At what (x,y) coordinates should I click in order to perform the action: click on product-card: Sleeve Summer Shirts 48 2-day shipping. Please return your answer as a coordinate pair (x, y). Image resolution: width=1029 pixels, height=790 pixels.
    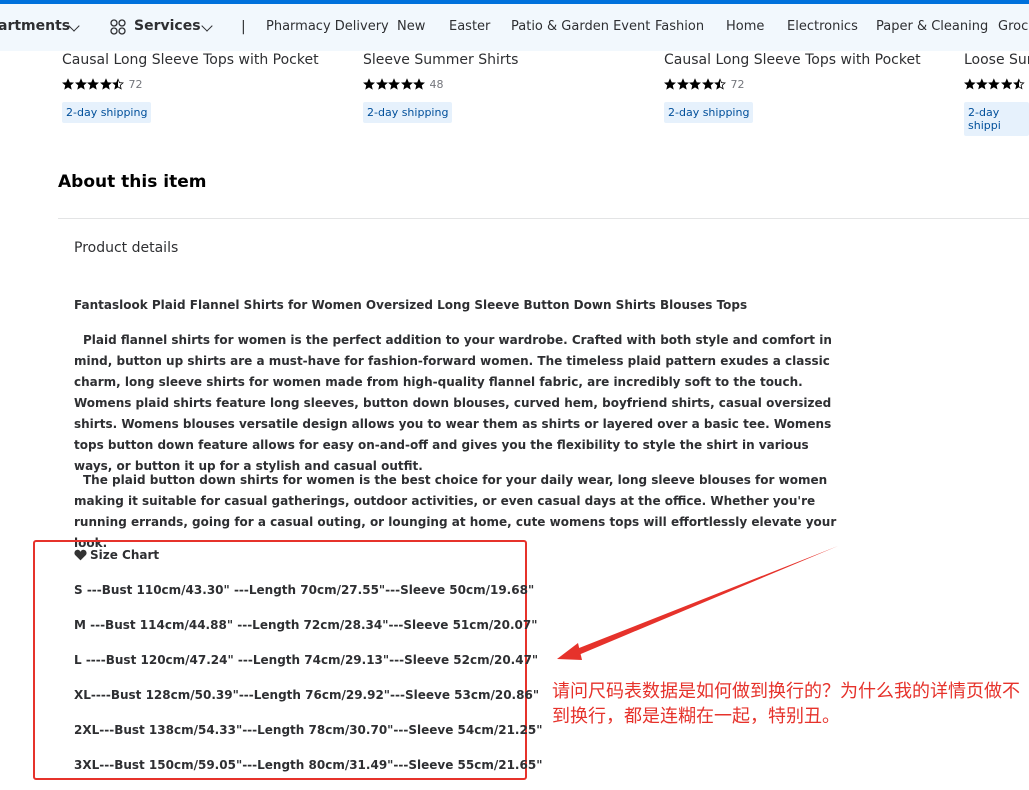
    Looking at the image, I should click on (493, 87).